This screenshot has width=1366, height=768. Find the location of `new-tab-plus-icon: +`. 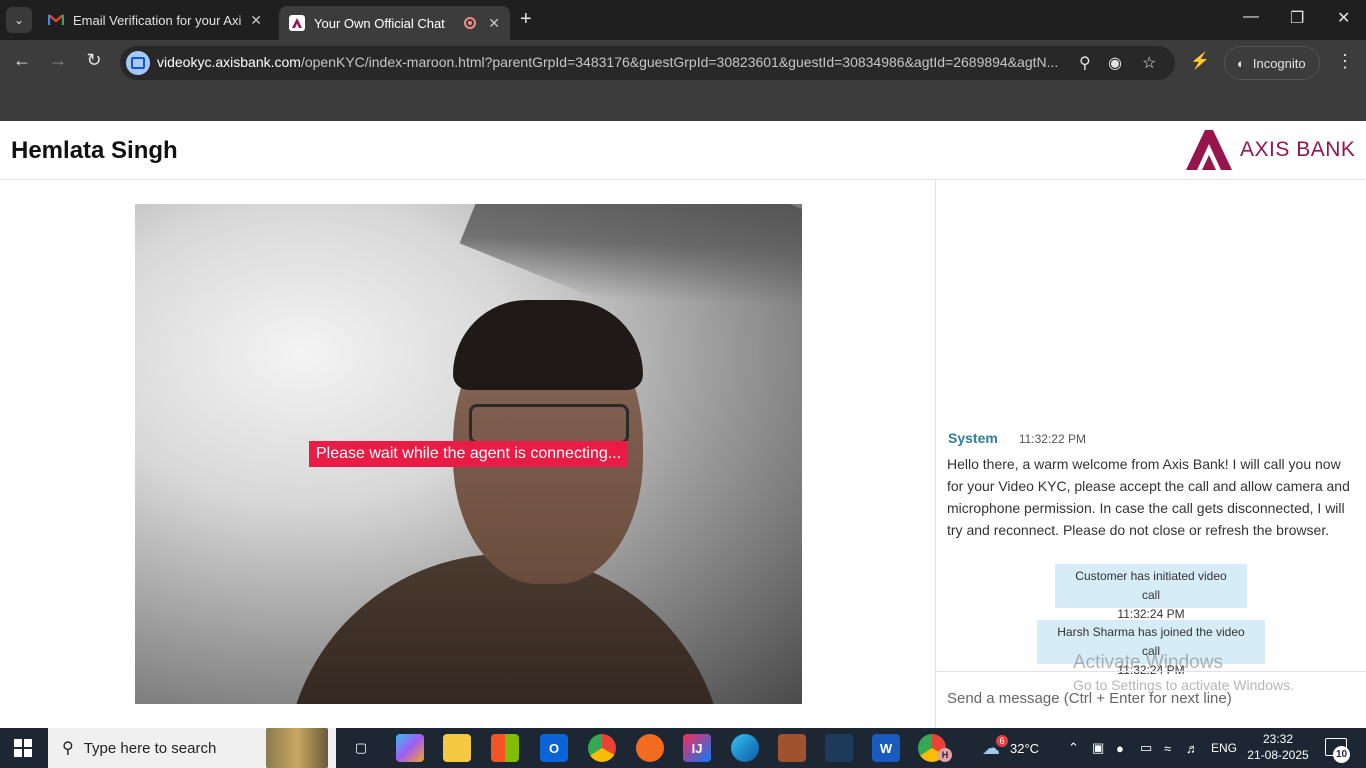

new-tab-plus-icon: + is located at coordinates (526, 19).